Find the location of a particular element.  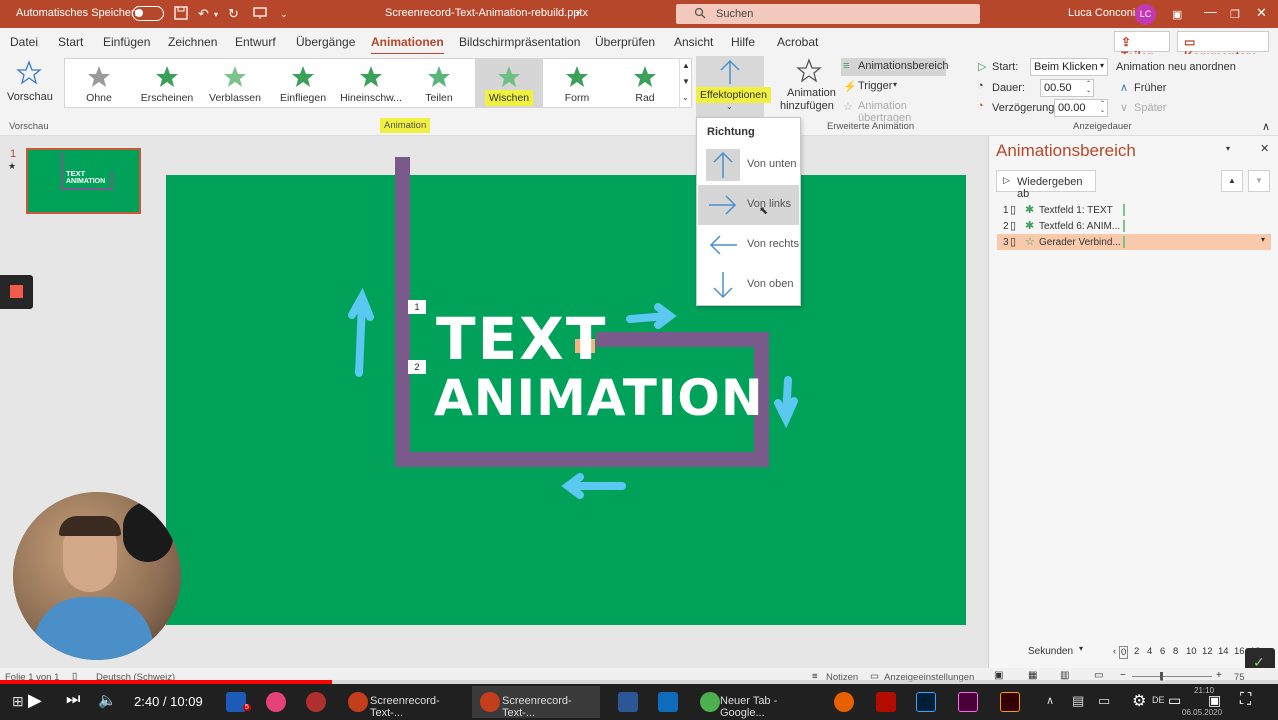

direction-from-left: Von links is located at coordinates (748, 205).